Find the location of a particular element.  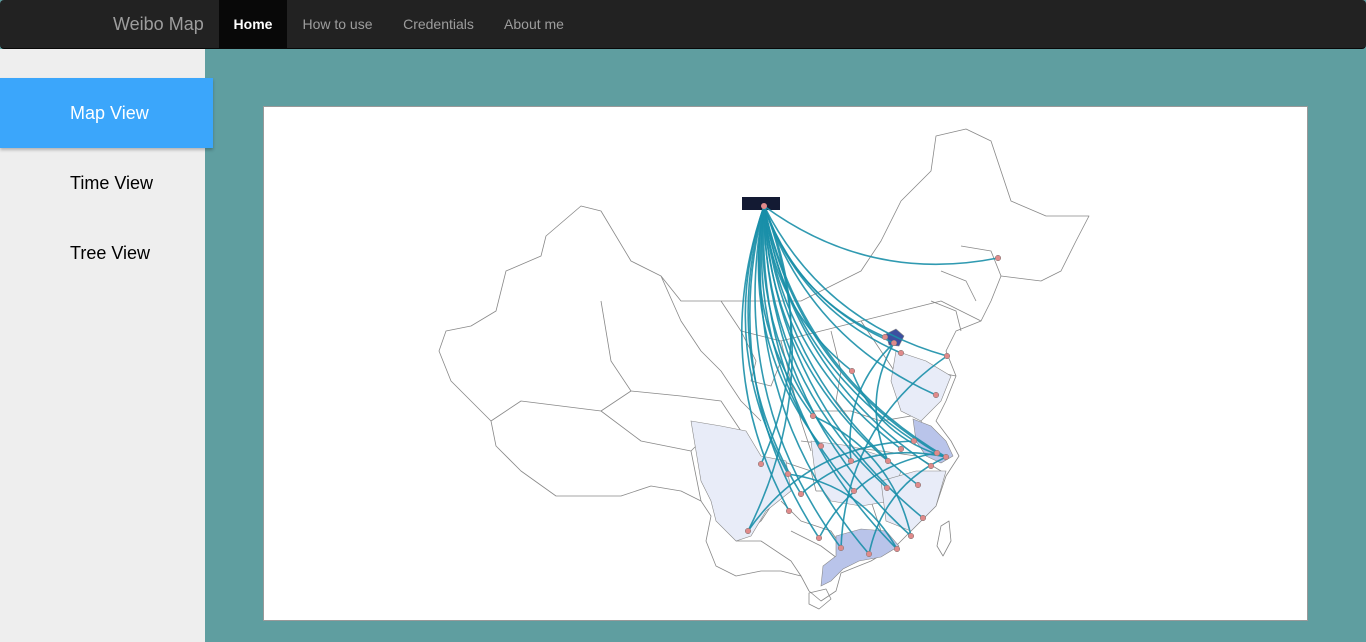

border-xinjiang is located at coordinates (561, 361).